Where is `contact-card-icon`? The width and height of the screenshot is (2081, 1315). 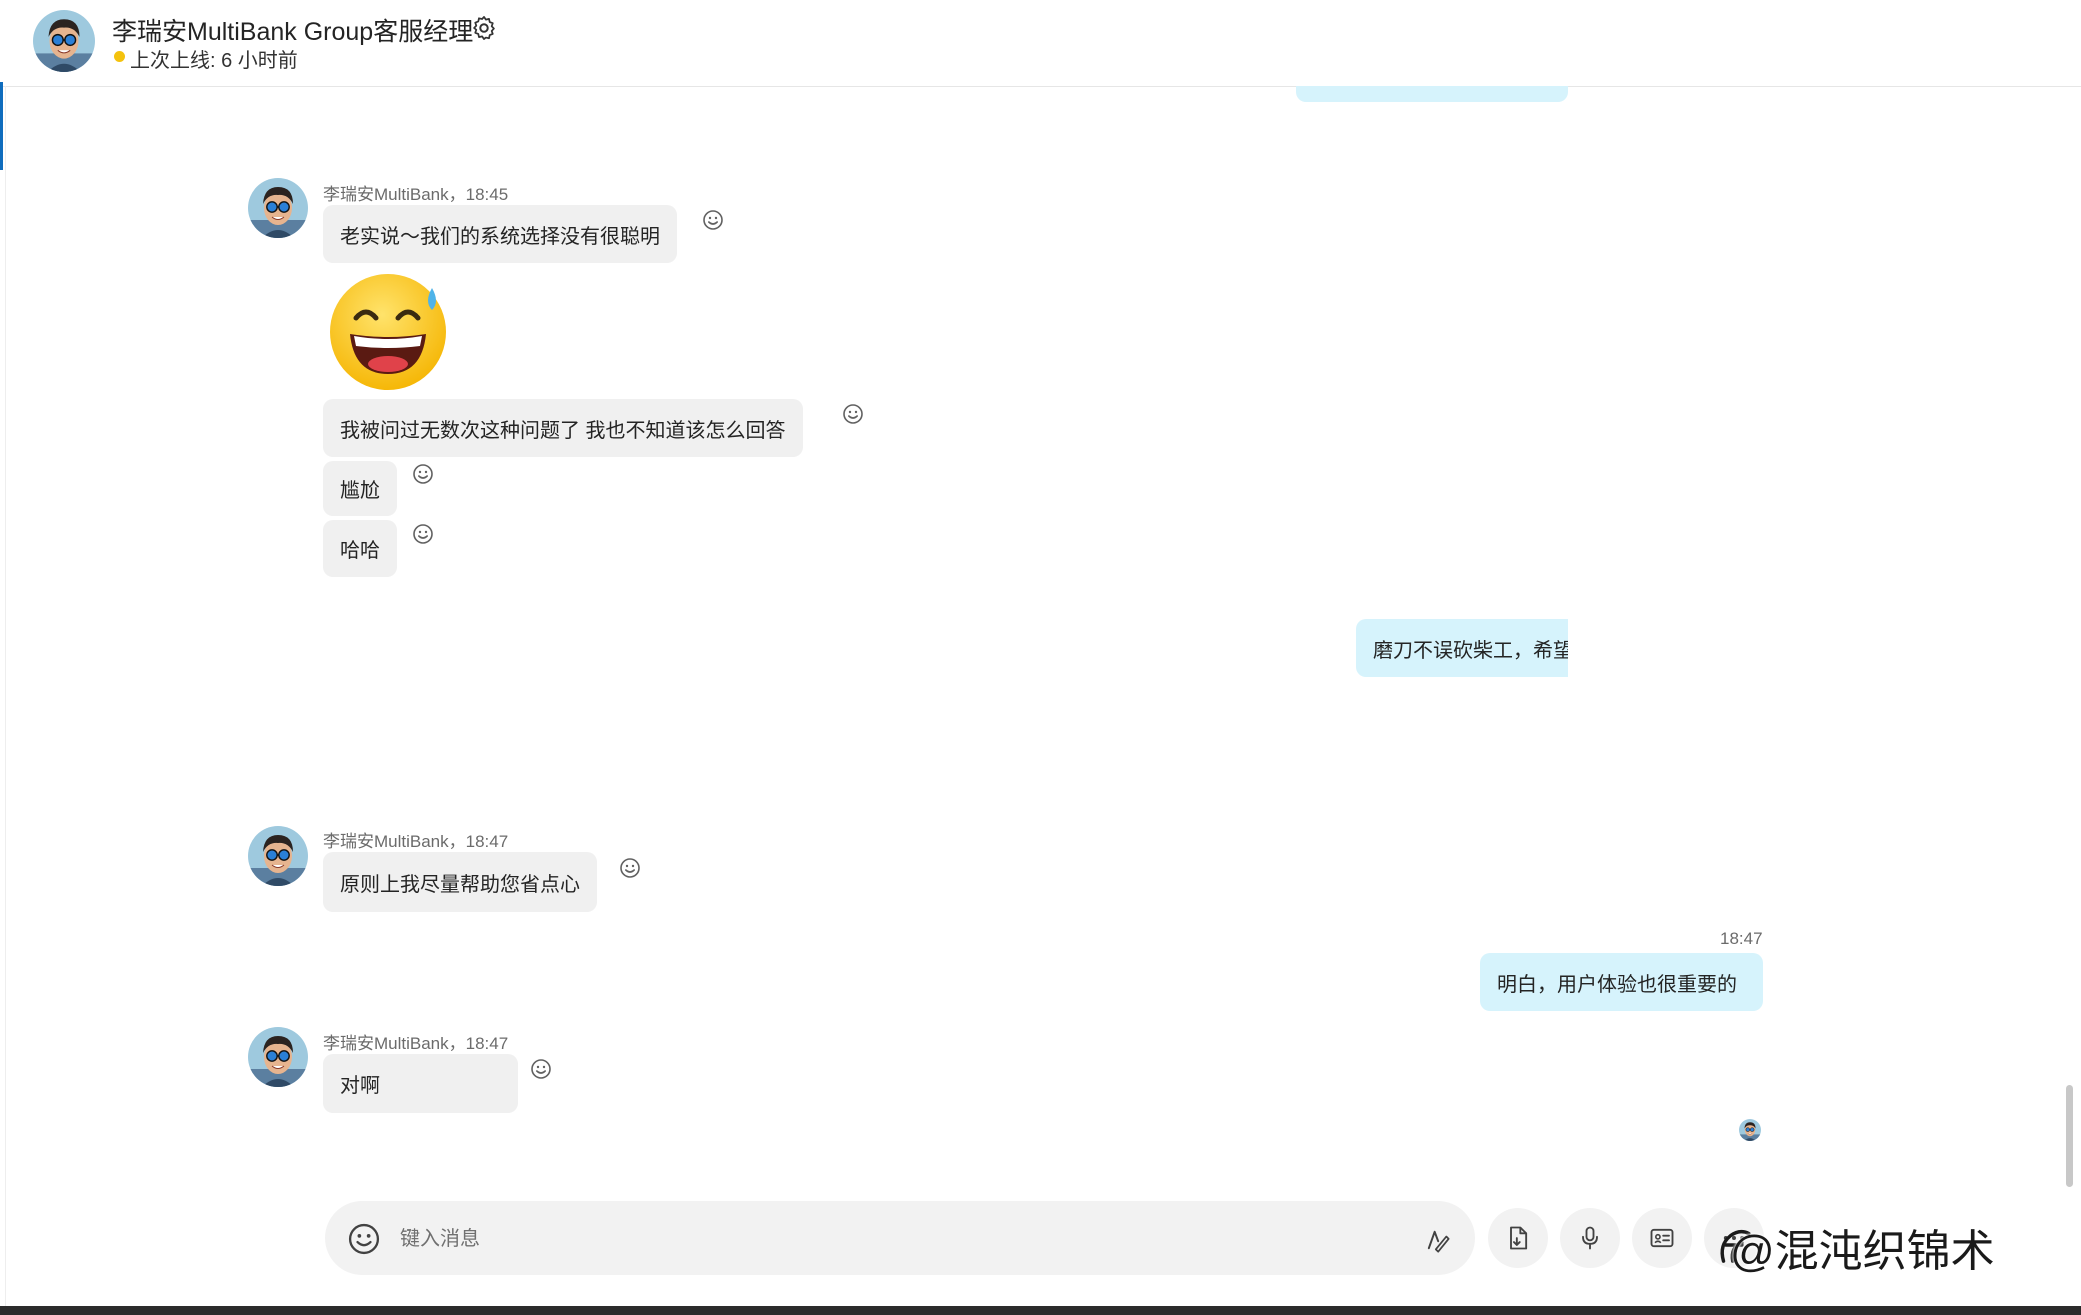
contact-card-icon is located at coordinates (1662, 1238).